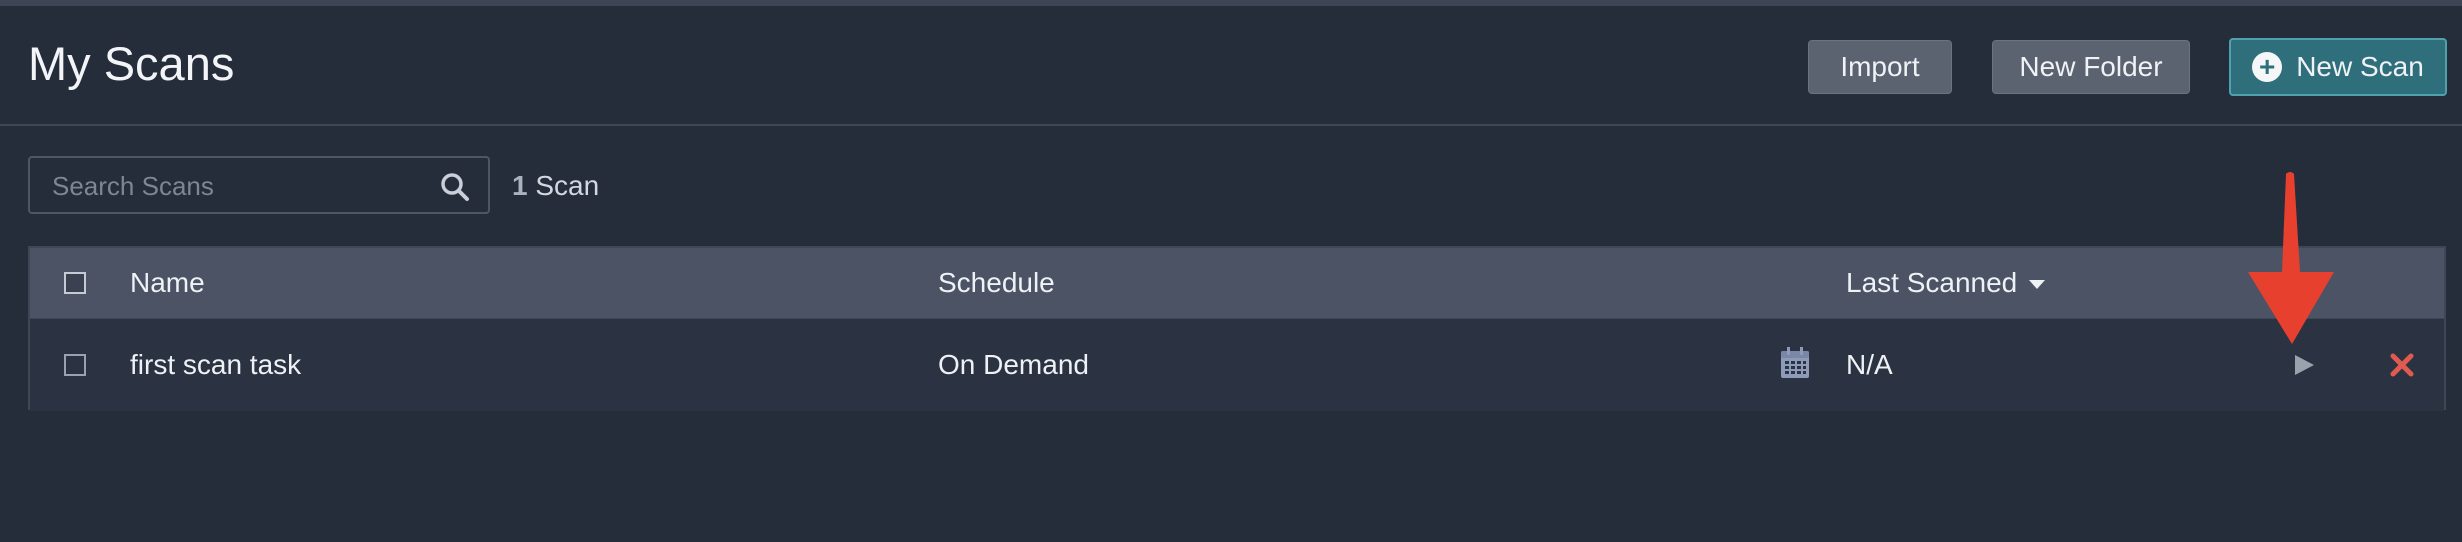  I want to click on new-scan-button: + New Scan, so click(2338, 67).